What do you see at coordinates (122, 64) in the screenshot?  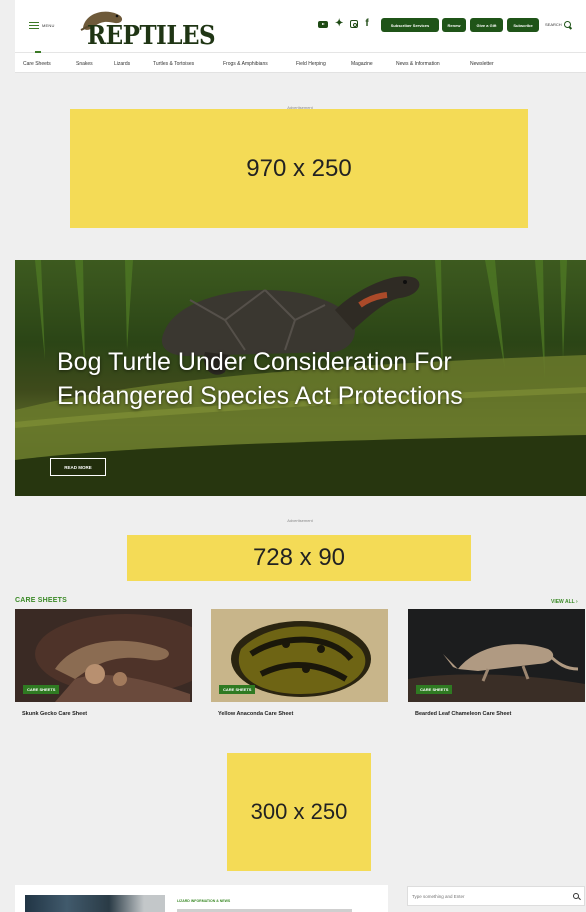 I see `nav-item-lizards: Lizards` at bounding box center [122, 64].